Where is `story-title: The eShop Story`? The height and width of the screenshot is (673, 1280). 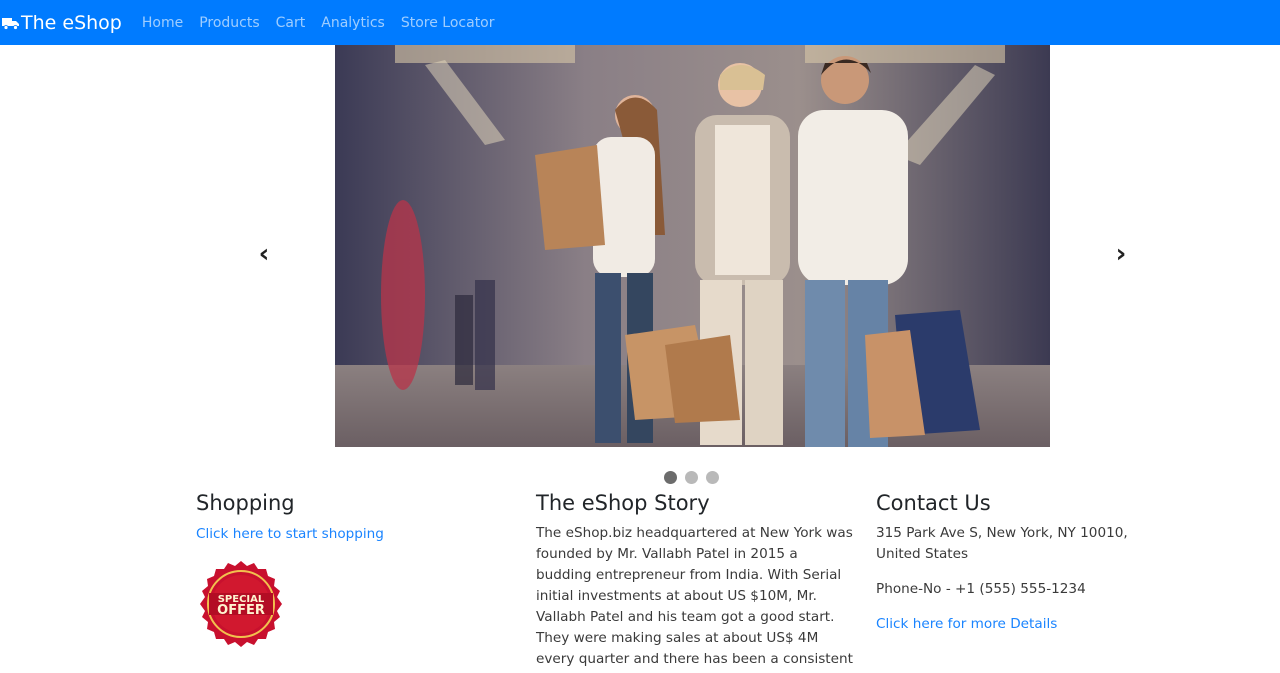
story-title: The eShop Story is located at coordinates (623, 503).